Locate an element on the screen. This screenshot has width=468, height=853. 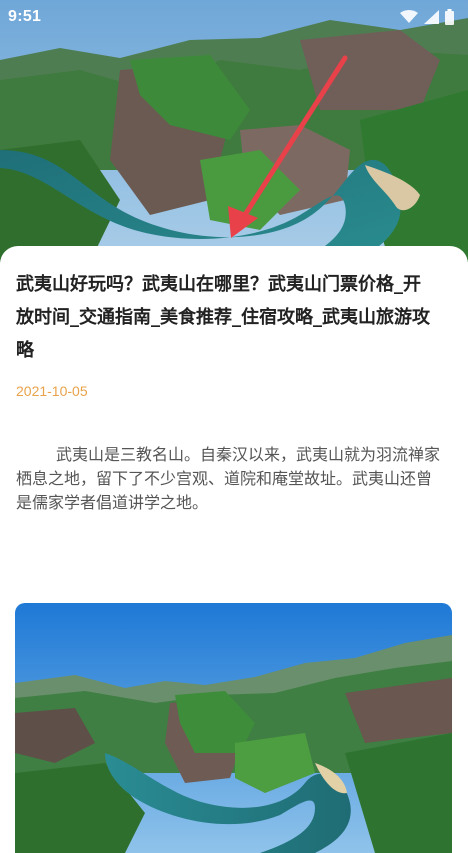
battery-icon is located at coordinates (449, 17).